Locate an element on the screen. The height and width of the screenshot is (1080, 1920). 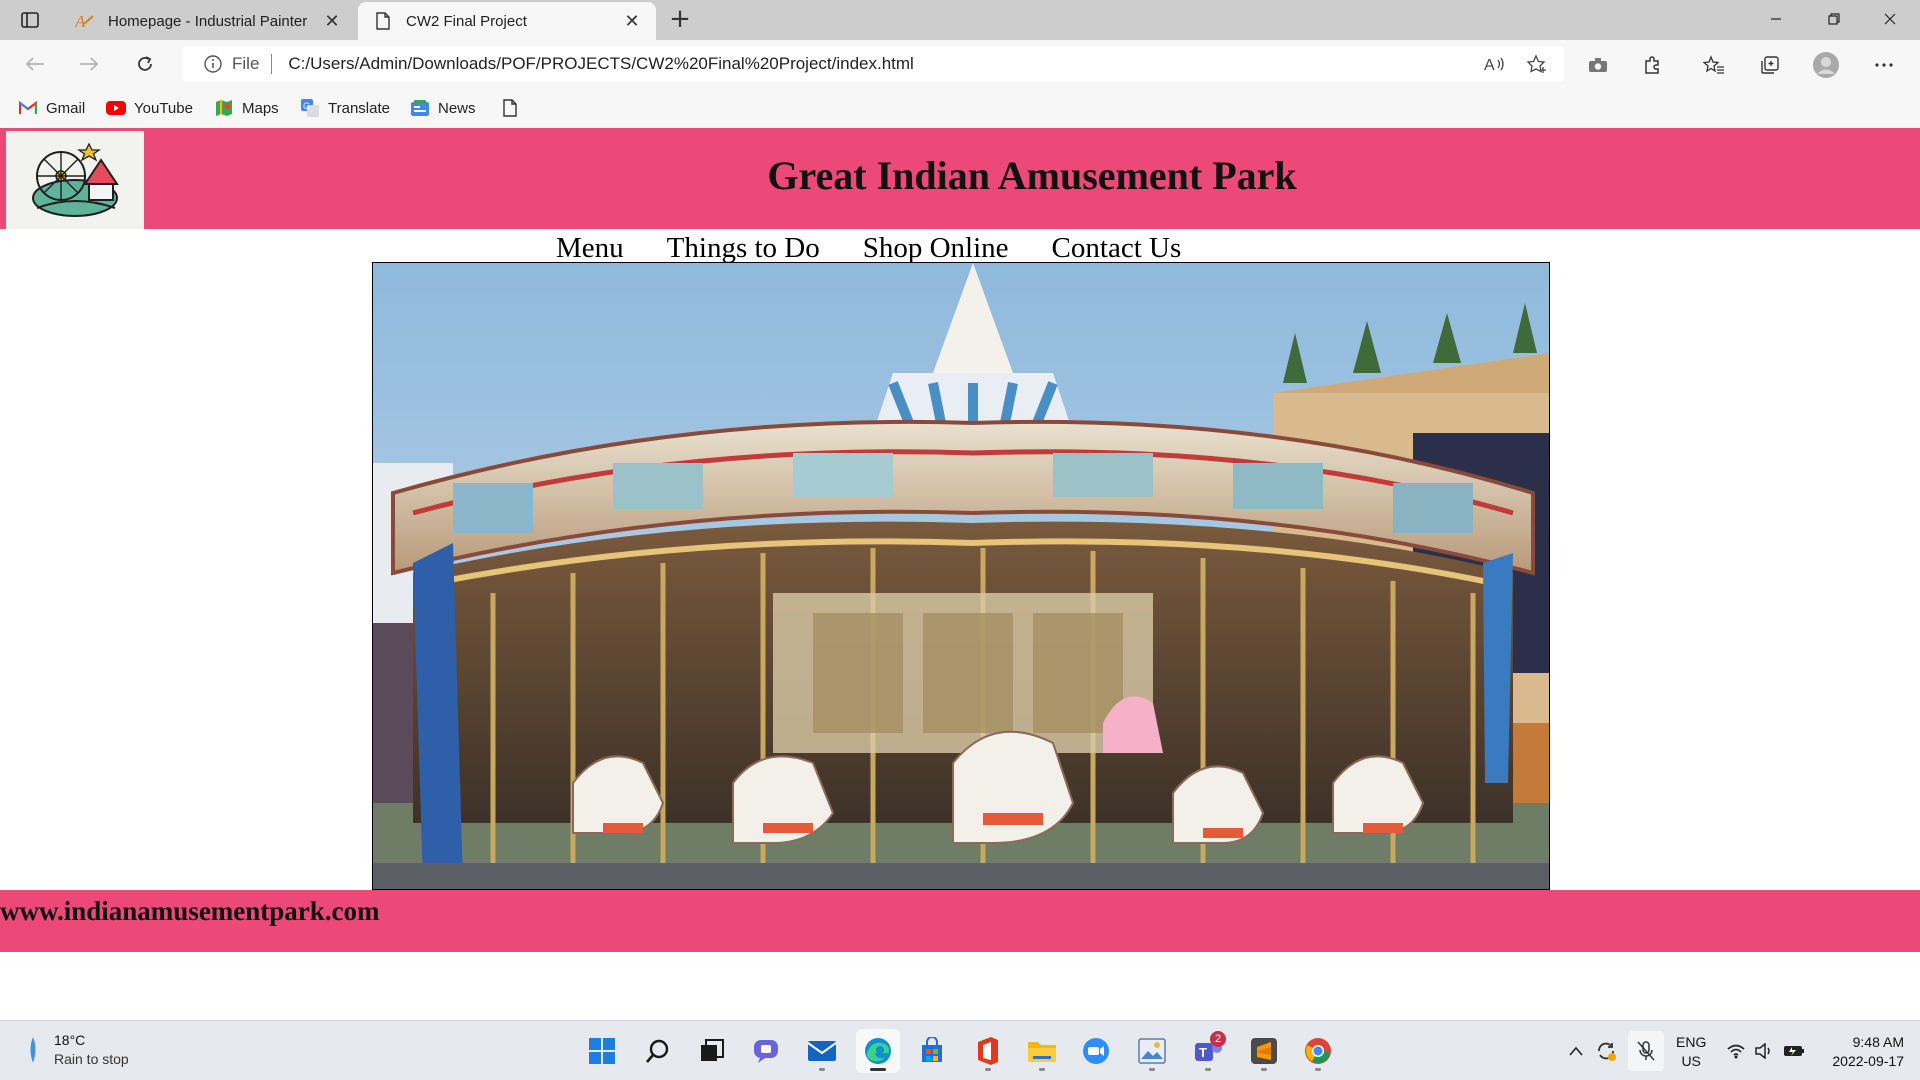
zoom-app is located at coordinates (1096, 1051).